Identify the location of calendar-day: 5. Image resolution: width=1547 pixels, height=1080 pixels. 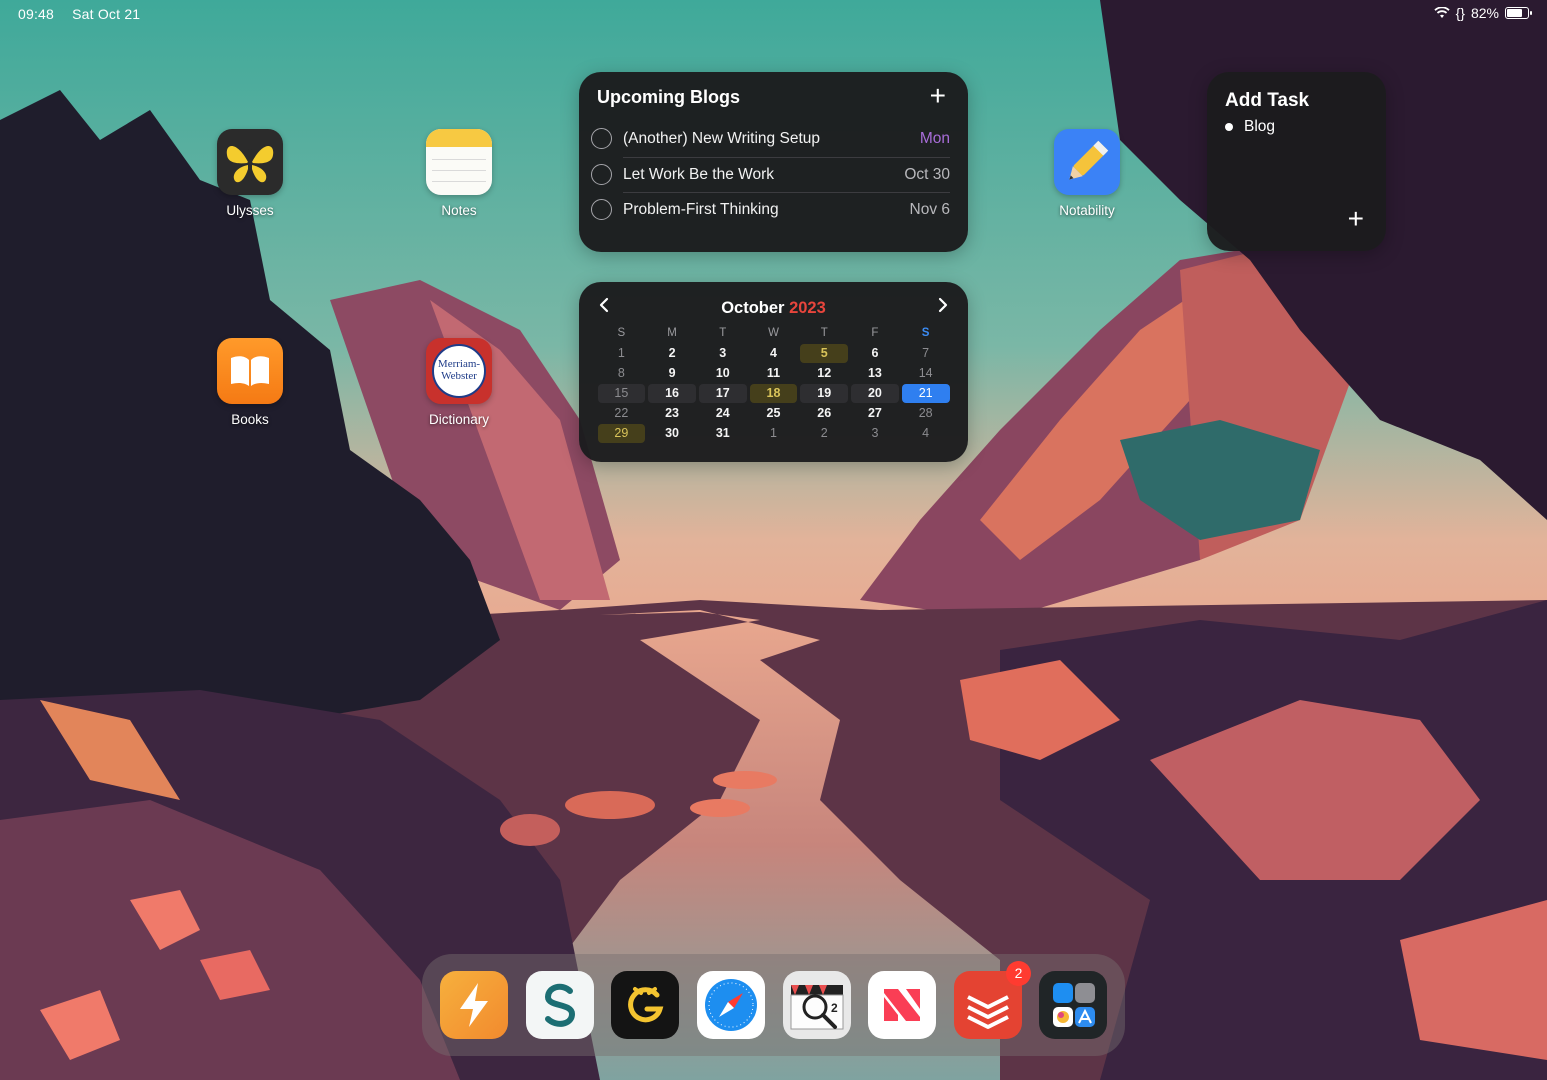
(824, 353).